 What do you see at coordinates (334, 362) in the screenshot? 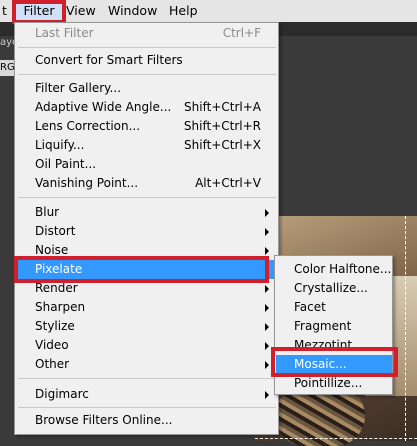
I see `annotation-box-mosaic` at bounding box center [334, 362].